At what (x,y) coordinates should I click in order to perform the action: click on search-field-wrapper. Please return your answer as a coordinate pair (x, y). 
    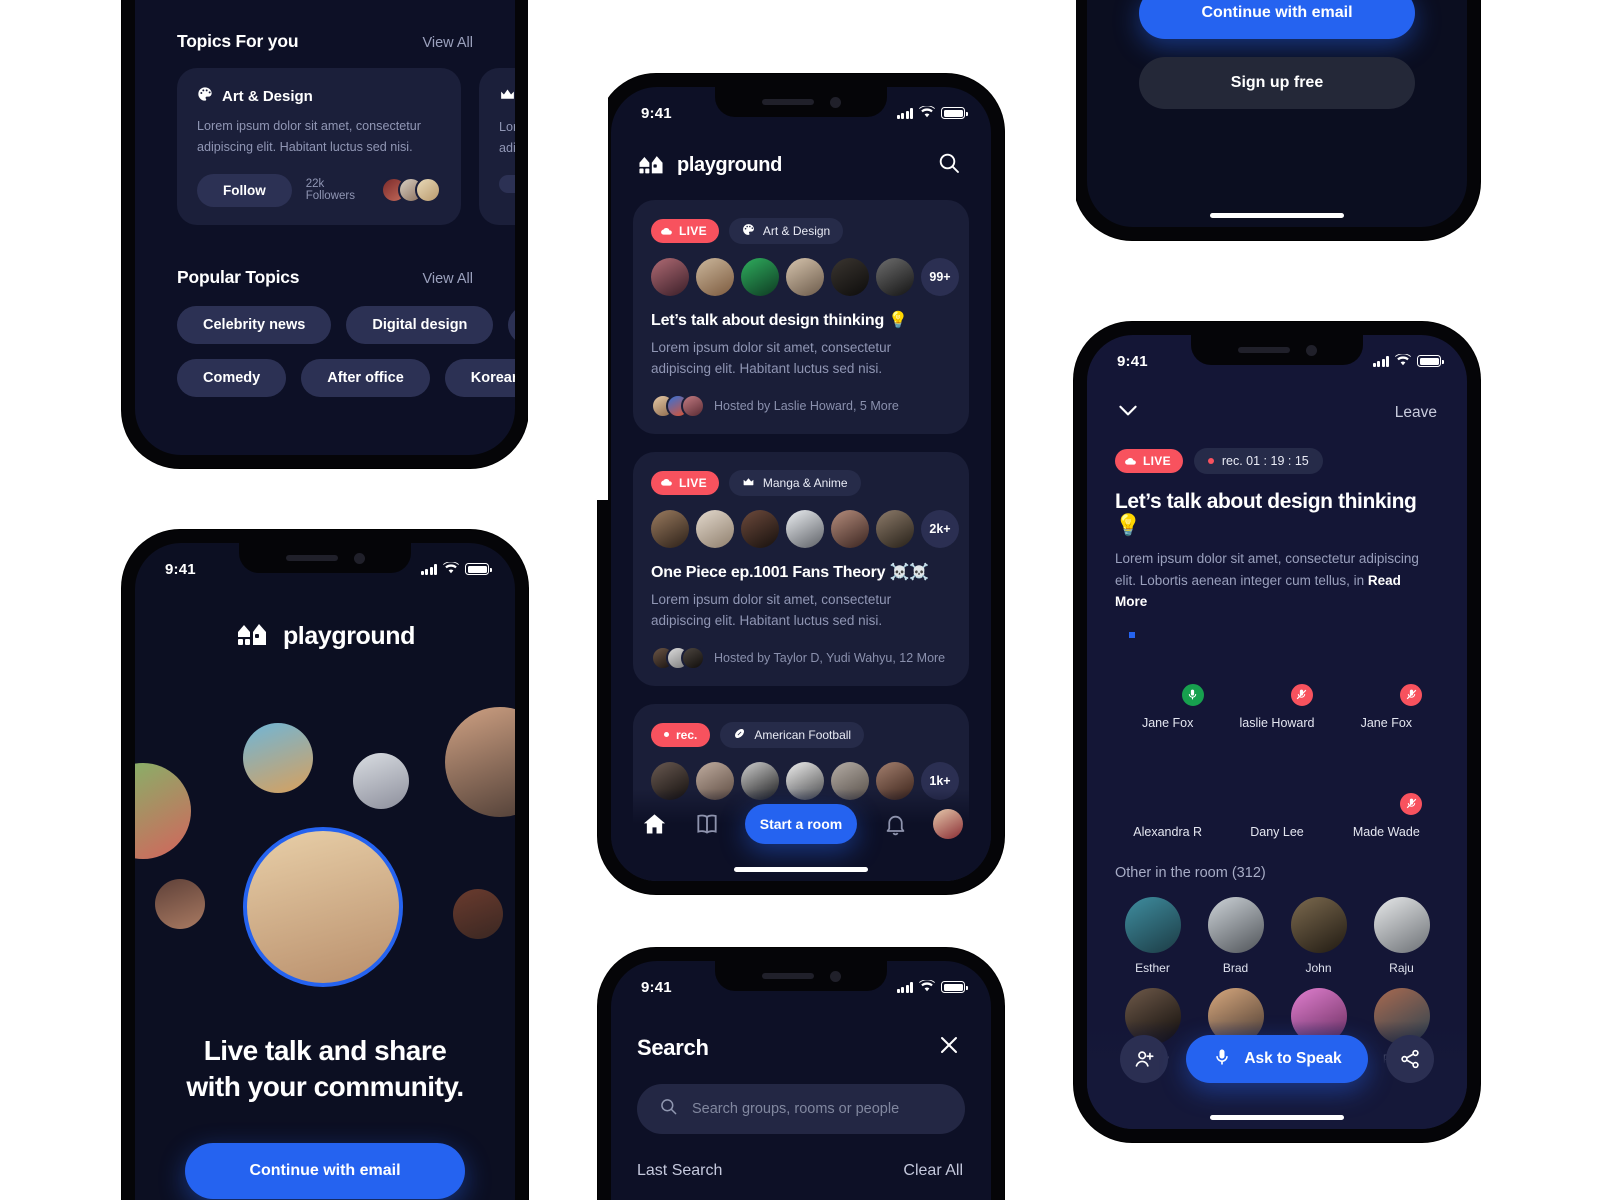
    Looking at the image, I should click on (801, 1109).